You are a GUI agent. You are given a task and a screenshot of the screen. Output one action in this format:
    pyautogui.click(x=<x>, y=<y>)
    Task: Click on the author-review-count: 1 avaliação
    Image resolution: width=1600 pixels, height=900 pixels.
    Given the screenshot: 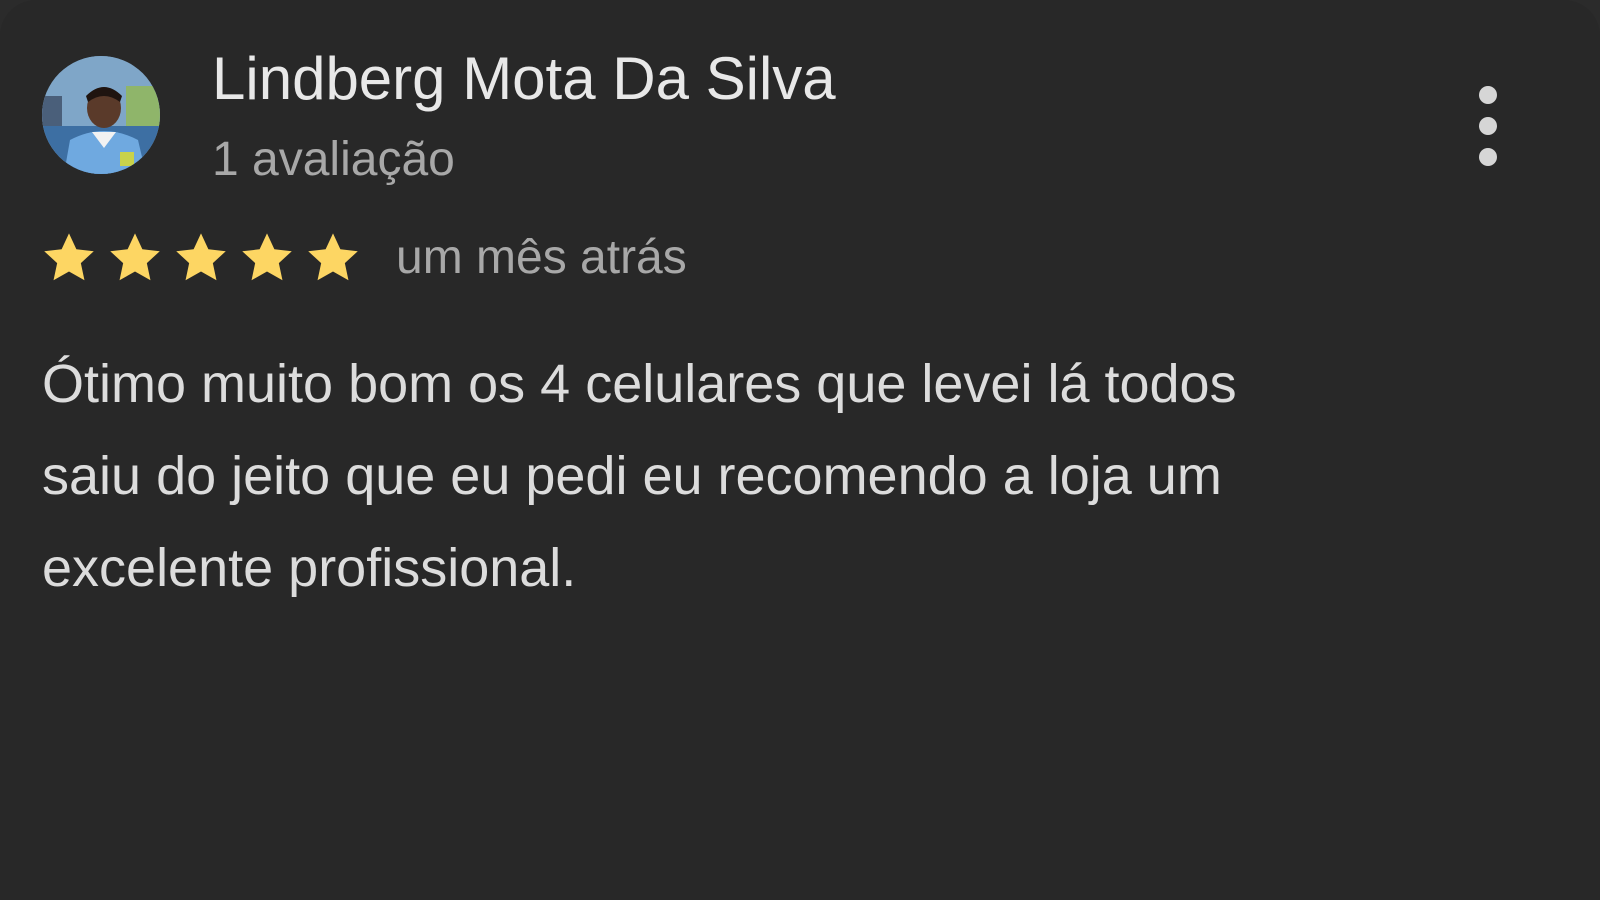 What is the action you would take?
    pyautogui.click(x=333, y=159)
    